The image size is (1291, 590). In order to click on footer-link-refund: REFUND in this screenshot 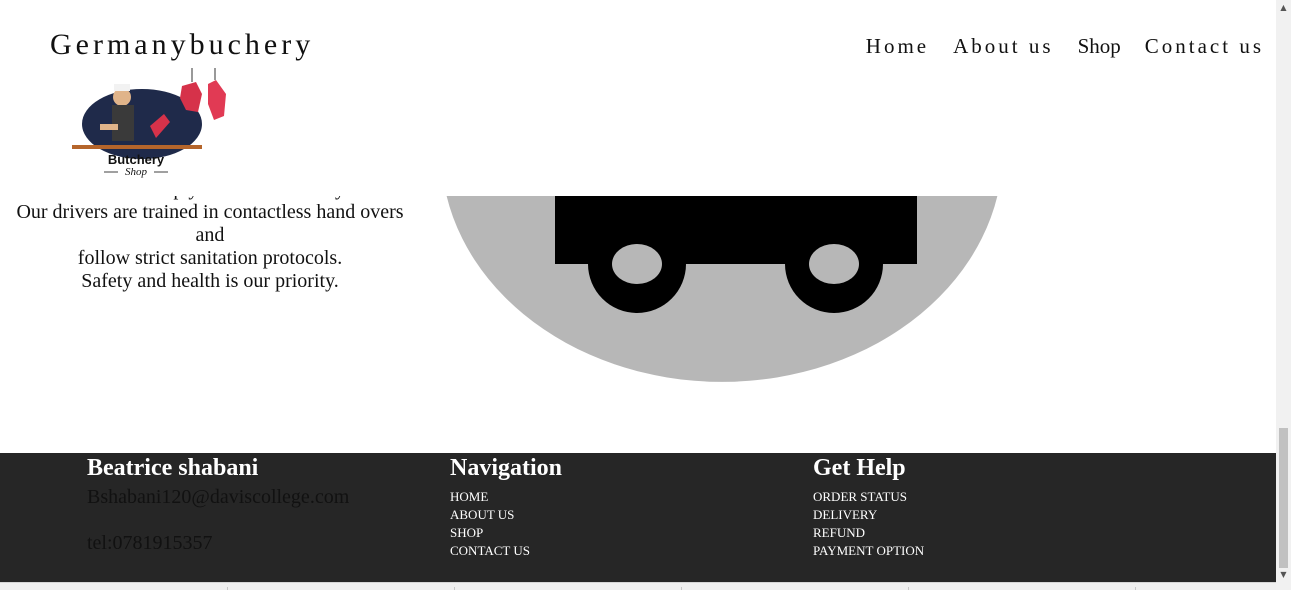, I will do `click(868, 533)`.